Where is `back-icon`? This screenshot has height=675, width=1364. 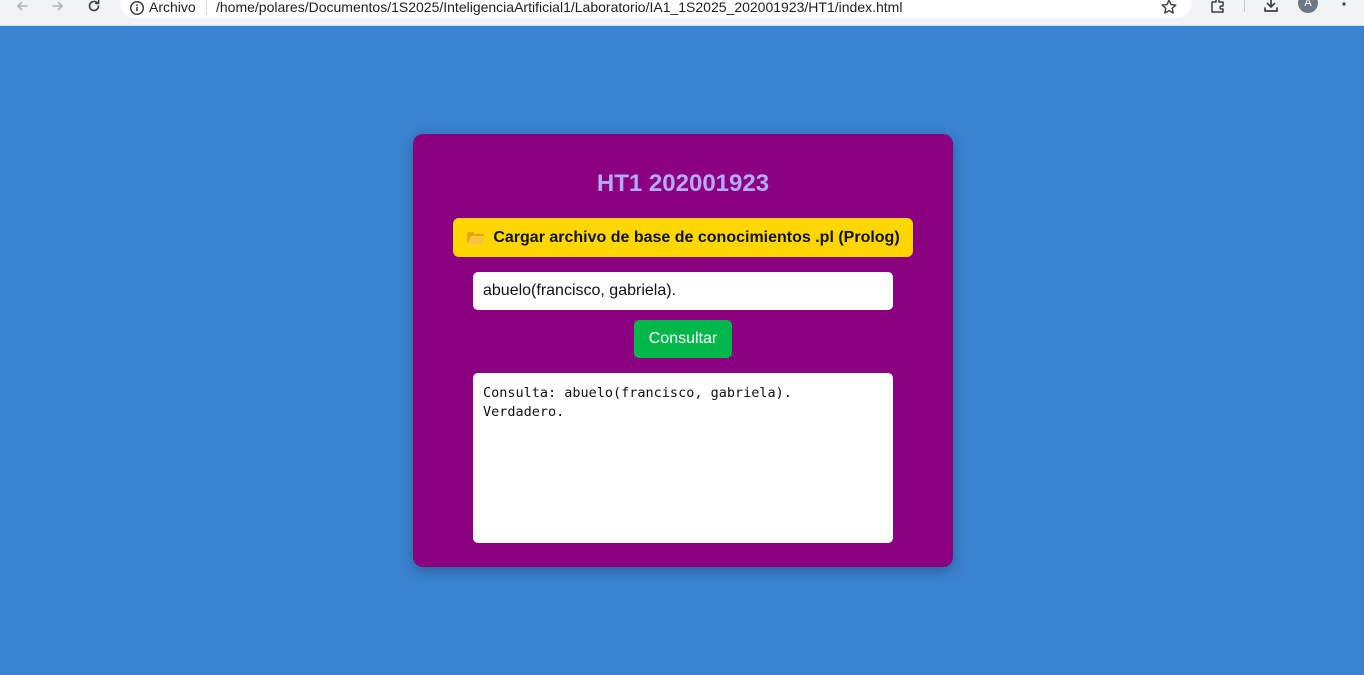 back-icon is located at coordinates (22, 9).